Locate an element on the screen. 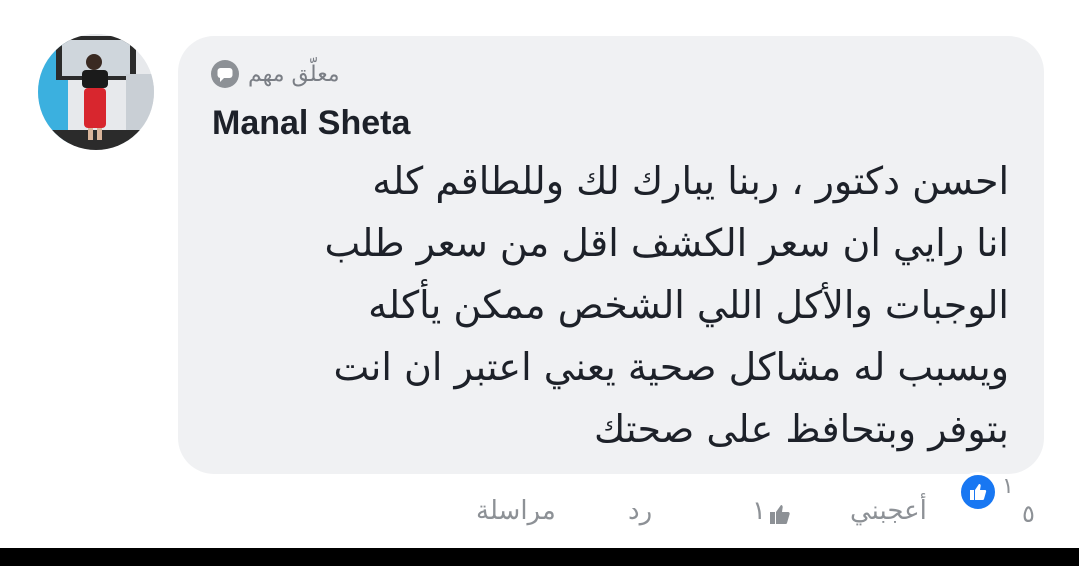  message-button: مراسلة is located at coordinates (516, 511).